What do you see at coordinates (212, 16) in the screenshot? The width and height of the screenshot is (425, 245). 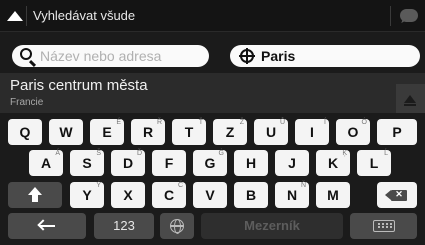 I see `top-bar: Vyhledávat všude` at bounding box center [212, 16].